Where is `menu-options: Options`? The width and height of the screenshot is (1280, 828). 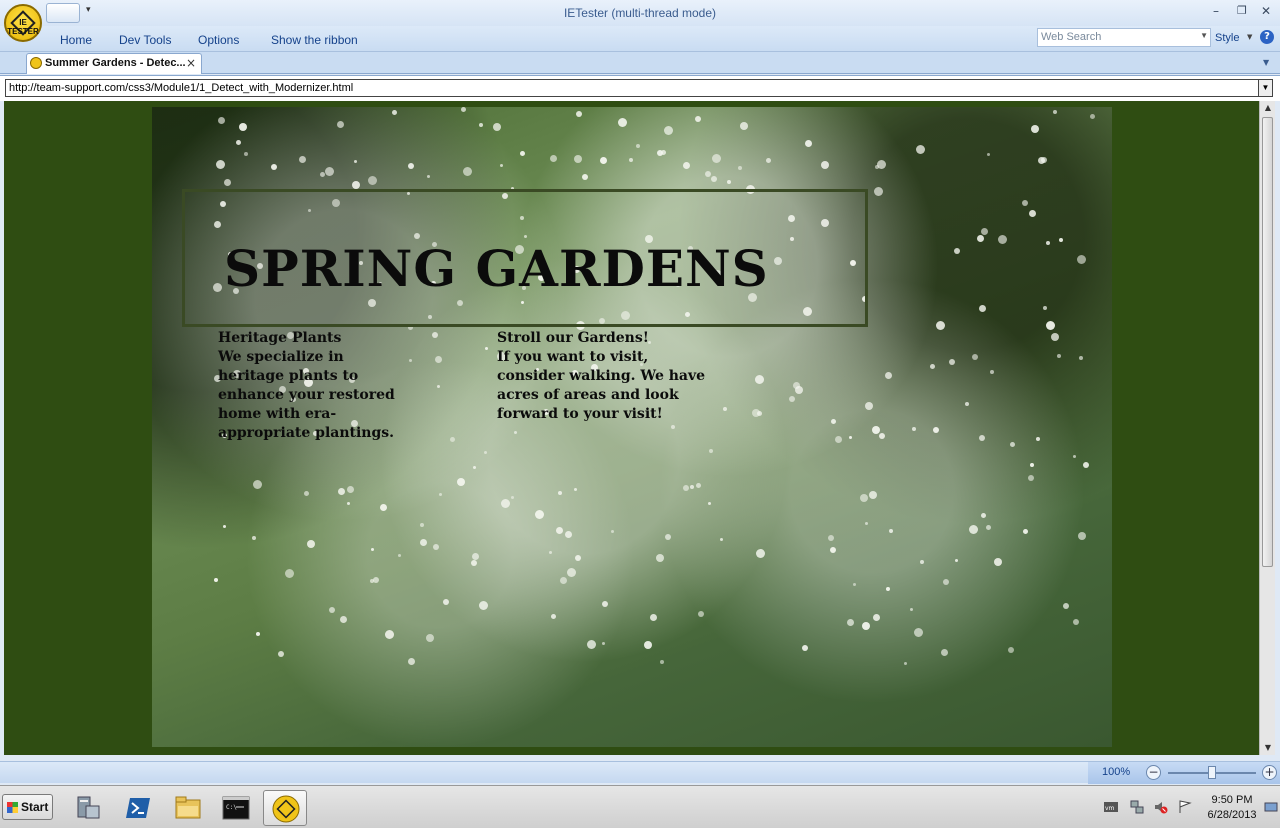
menu-options: Options is located at coordinates (218, 40).